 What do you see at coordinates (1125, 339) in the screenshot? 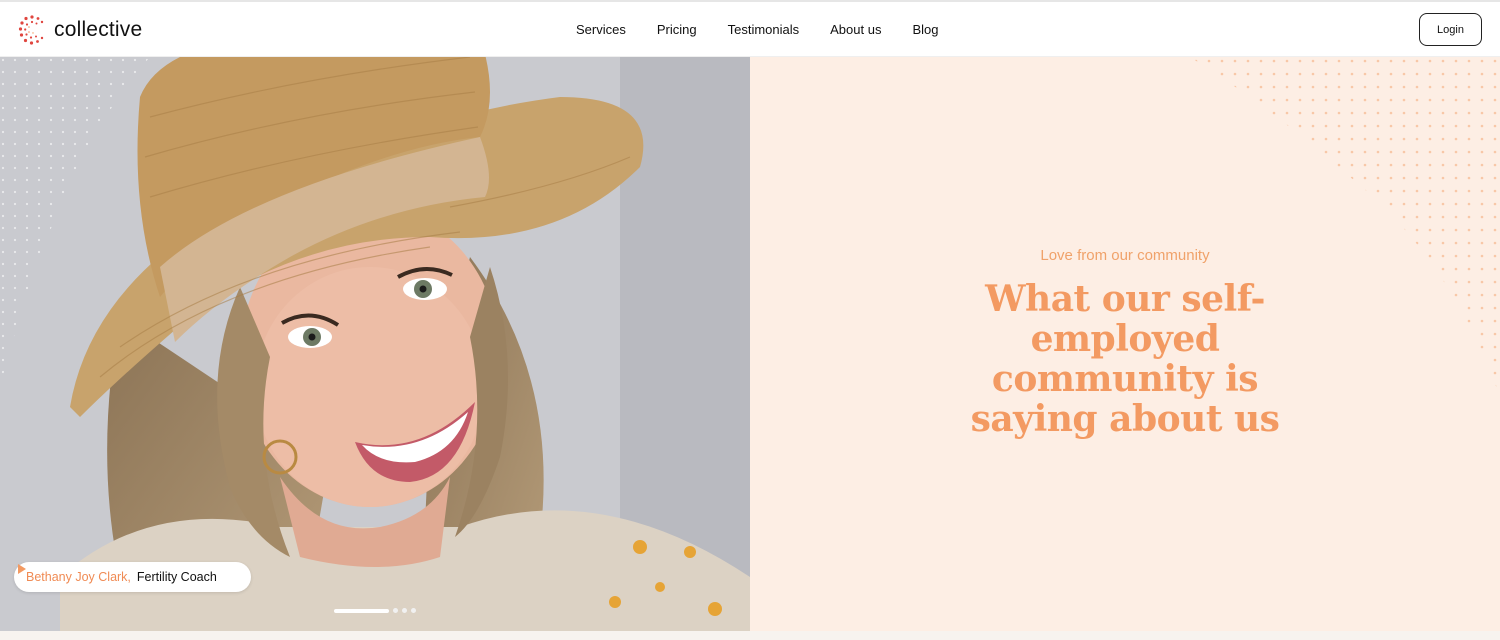
I see `headline-line-2: employed` at bounding box center [1125, 339].